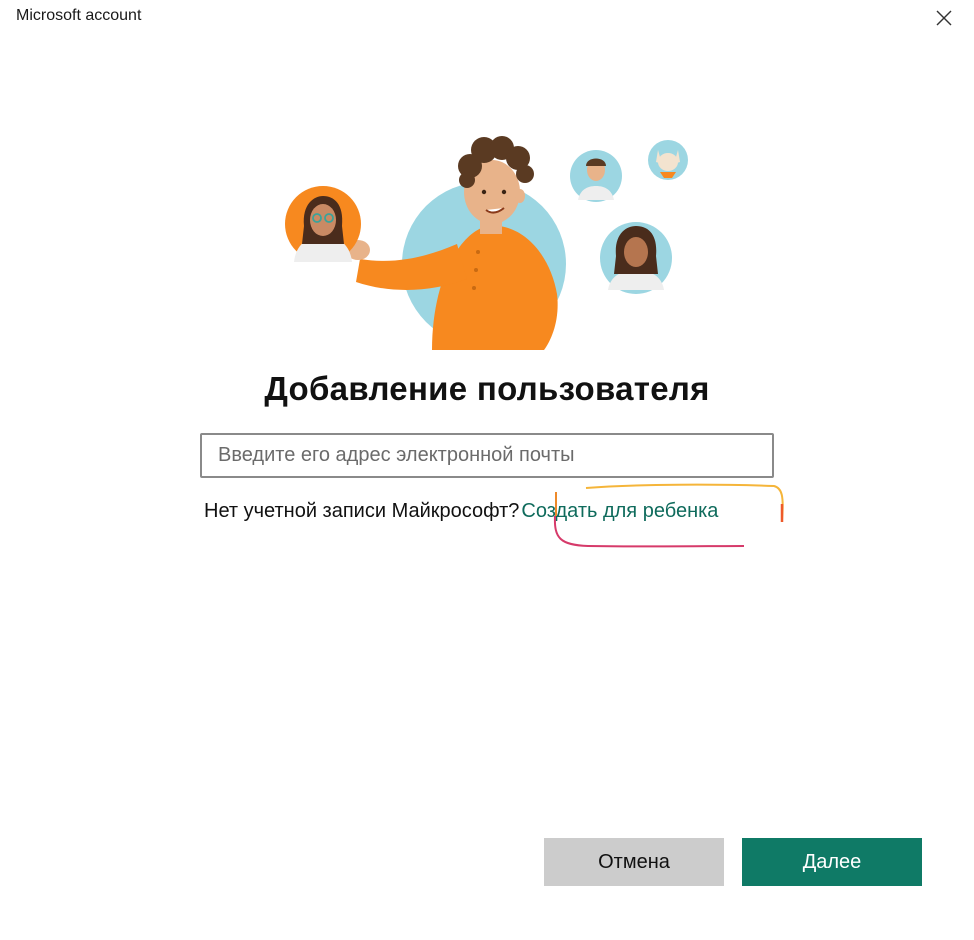 This screenshot has width=974, height=940. Describe the element at coordinates (79, 15) in the screenshot. I see `window-title: Microsoft account` at that location.